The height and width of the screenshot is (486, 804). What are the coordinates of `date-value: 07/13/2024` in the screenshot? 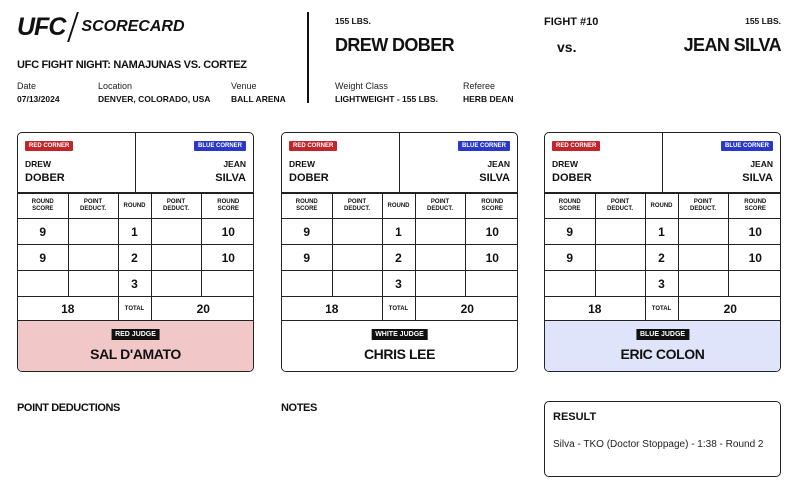 It's located at (38, 99).